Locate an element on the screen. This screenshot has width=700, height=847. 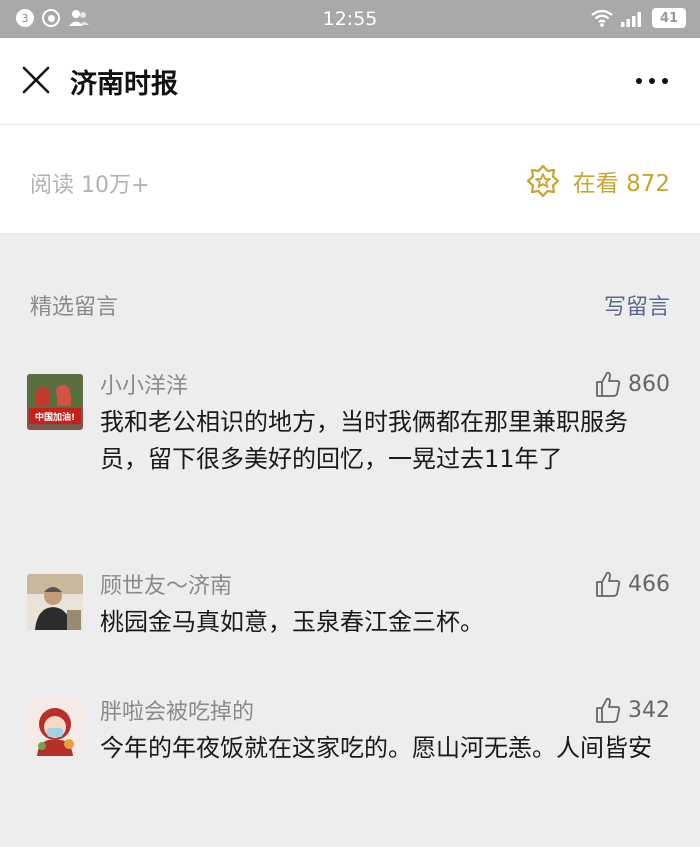
comment-text: 今年的年夜饭就在这家吃的。愿山河无恙。人间皆安 is located at coordinates (376, 748).